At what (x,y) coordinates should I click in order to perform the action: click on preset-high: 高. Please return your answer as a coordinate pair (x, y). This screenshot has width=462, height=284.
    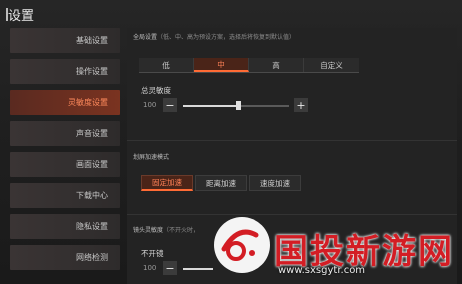
    Looking at the image, I should click on (276, 65).